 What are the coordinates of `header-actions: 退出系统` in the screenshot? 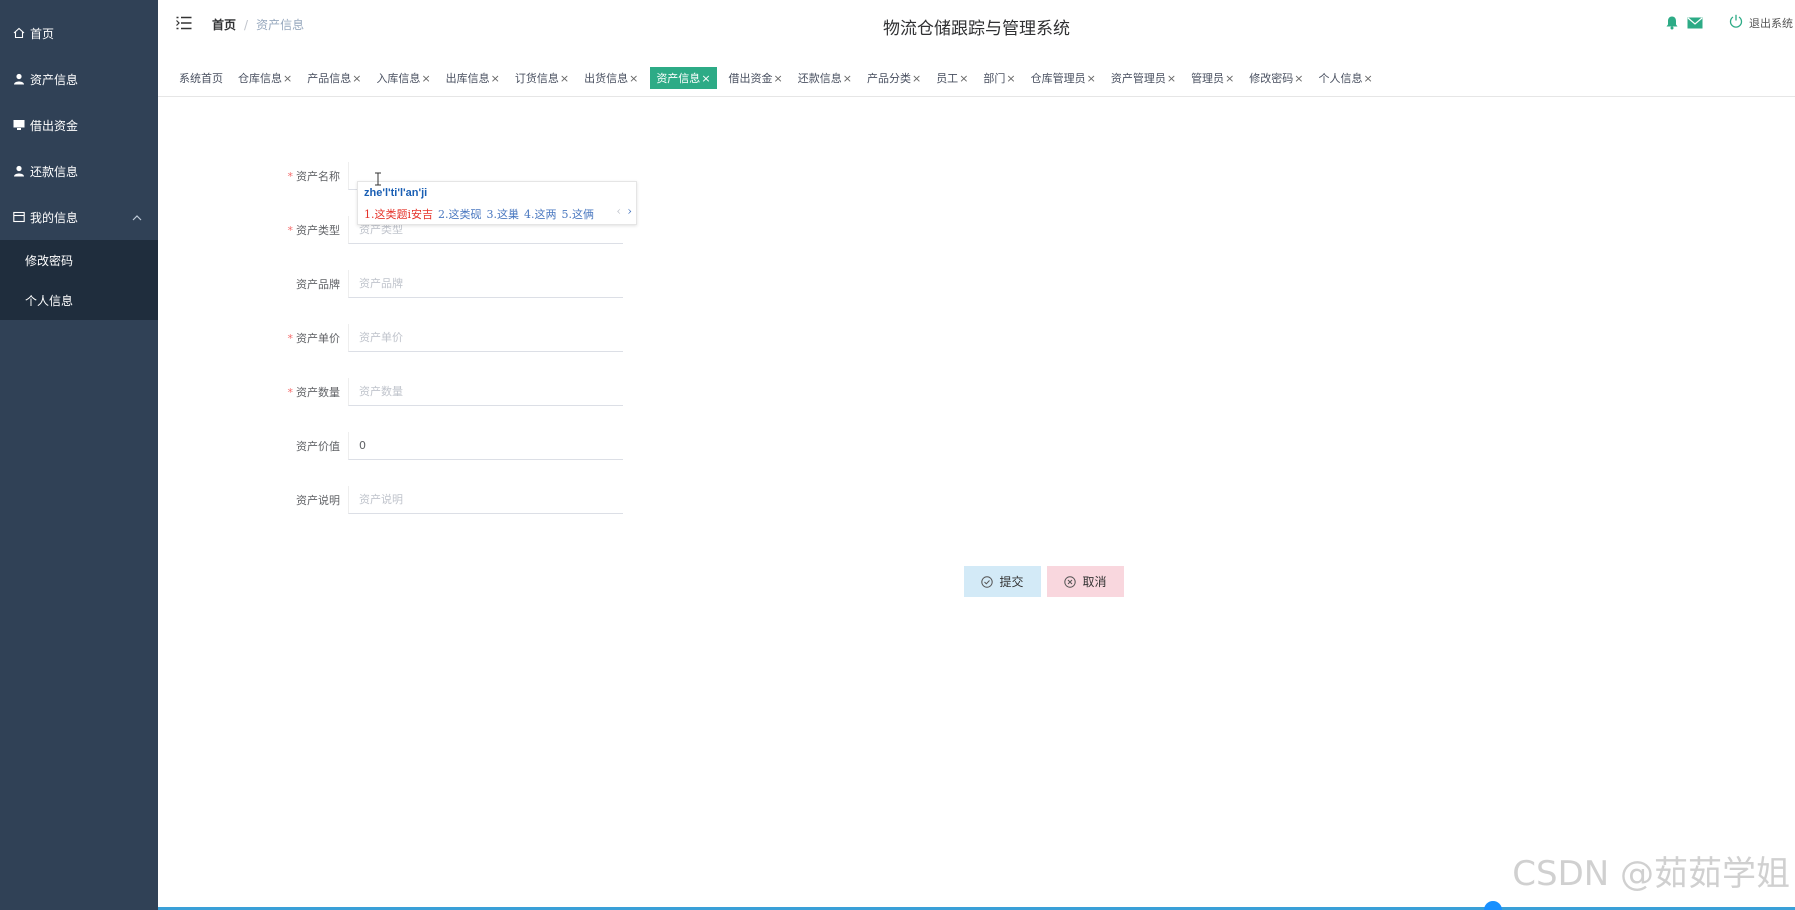 It's located at (1725, 22).